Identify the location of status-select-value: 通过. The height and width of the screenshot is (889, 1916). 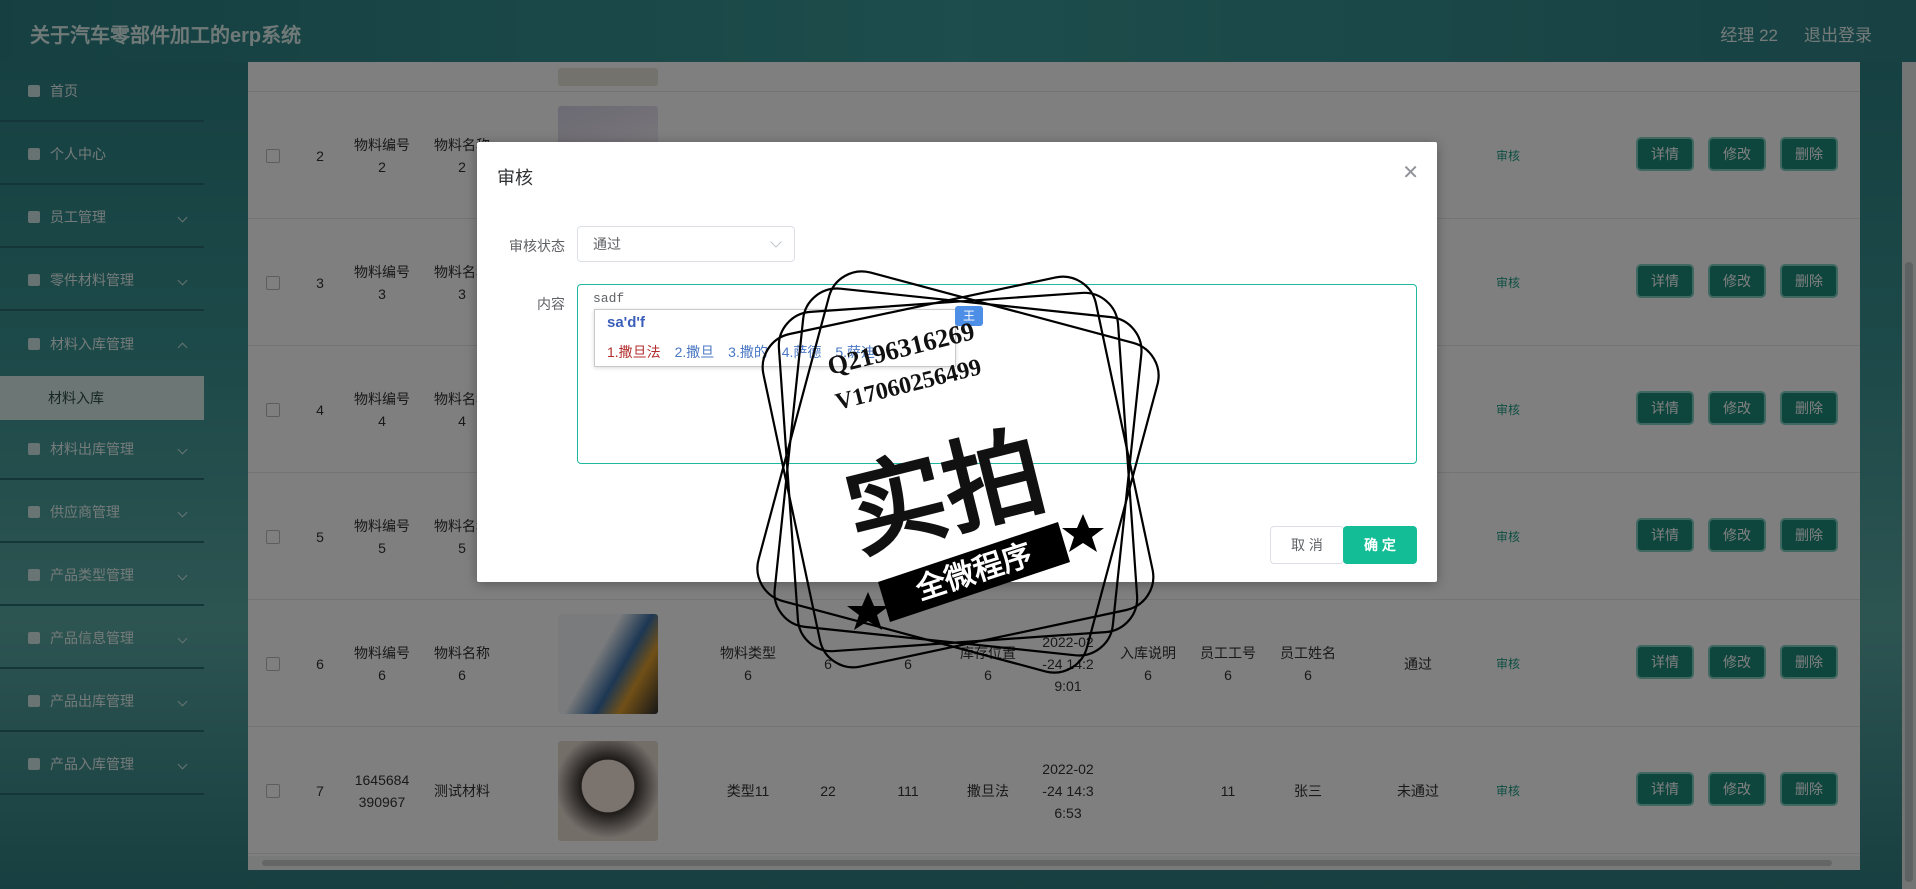
(607, 244).